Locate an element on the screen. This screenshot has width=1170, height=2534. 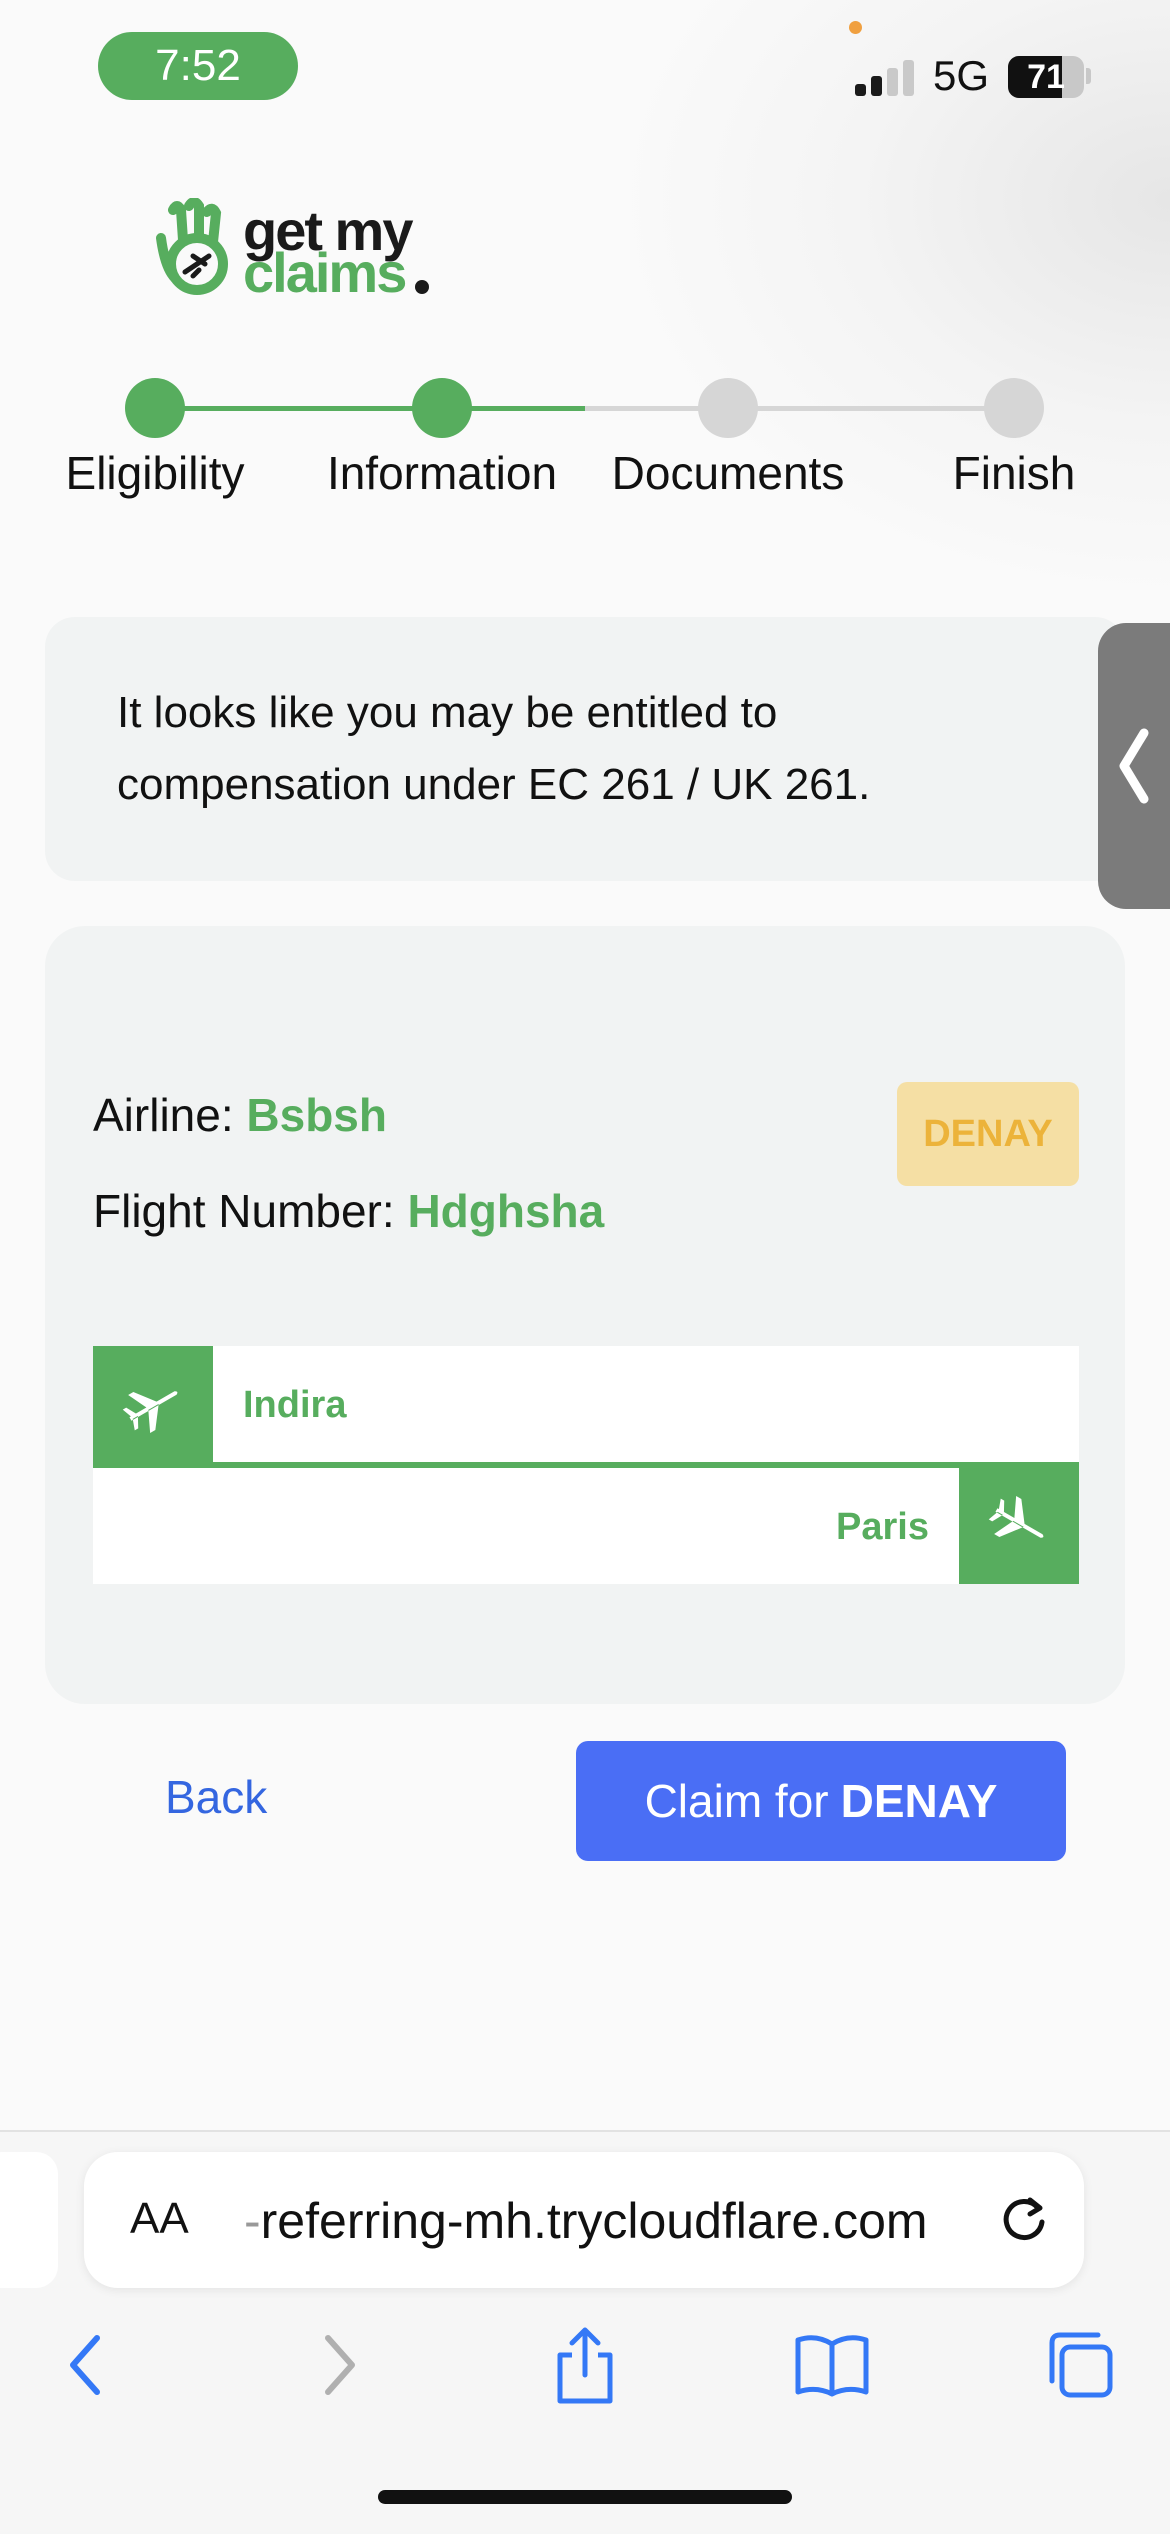
address-bar: AA -referring-mh.trycloudflare.com is located at coordinates (584, 2220).